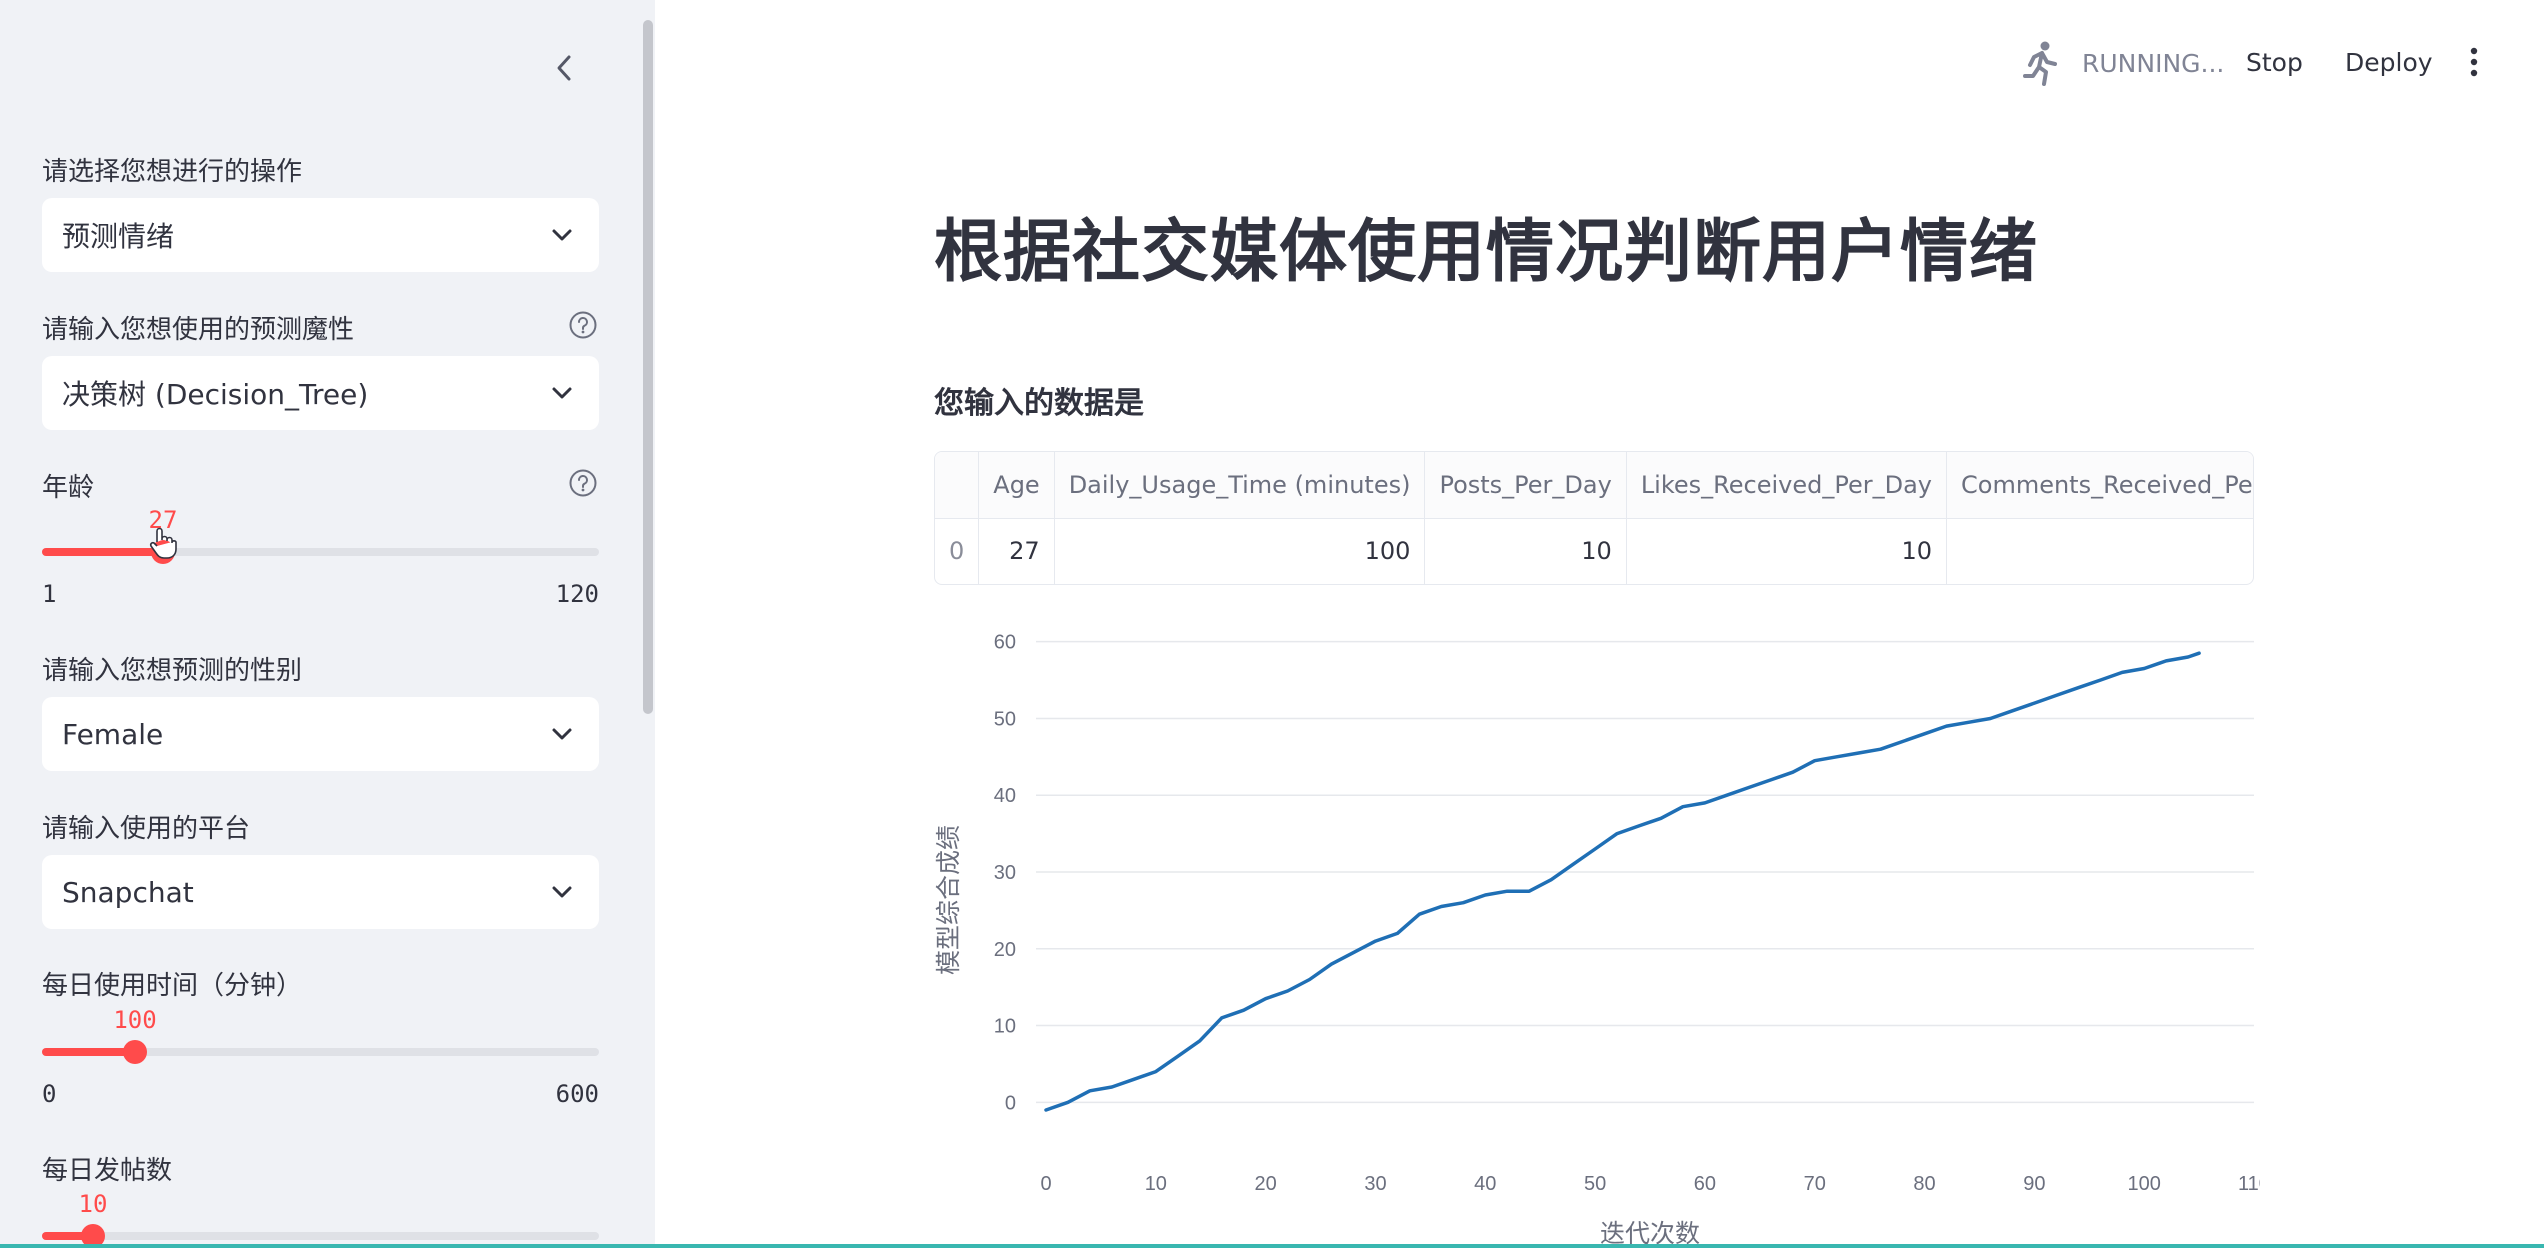 Image resolution: width=2544 pixels, height=1254 pixels. What do you see at coordinates (135, 1052) in the screenshot?
I see `daily-usage-slider-thumb` at bounding box center [135, 1052].